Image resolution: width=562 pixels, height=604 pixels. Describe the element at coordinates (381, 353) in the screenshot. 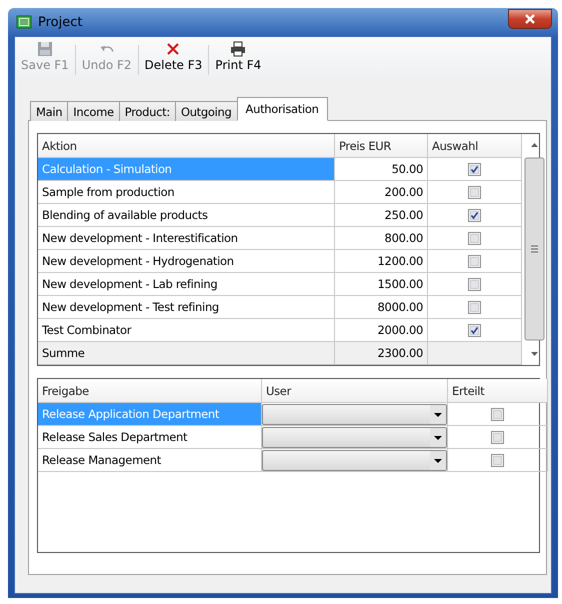

I see `table-cell: 2300.00` at that location.